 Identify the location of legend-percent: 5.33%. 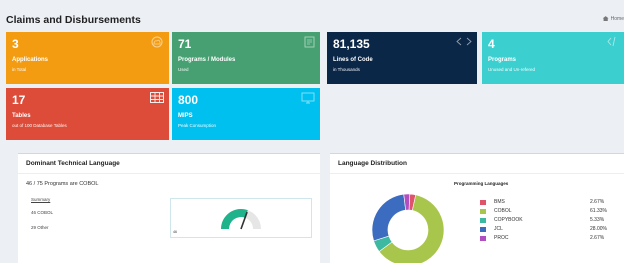
(597, 220).